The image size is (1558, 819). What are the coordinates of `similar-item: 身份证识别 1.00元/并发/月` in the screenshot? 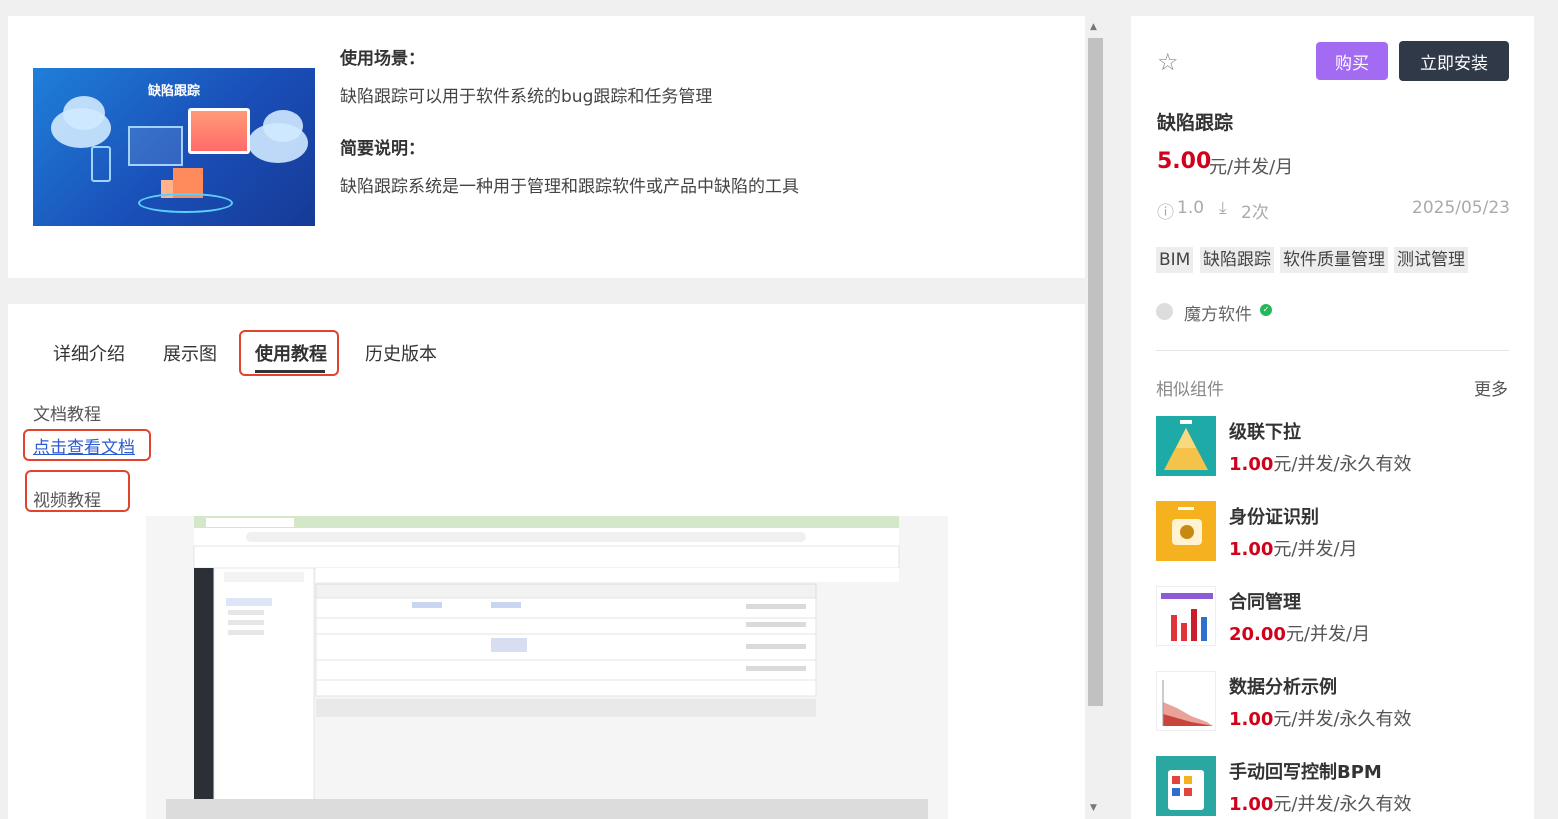 It's located at (1336, 532).